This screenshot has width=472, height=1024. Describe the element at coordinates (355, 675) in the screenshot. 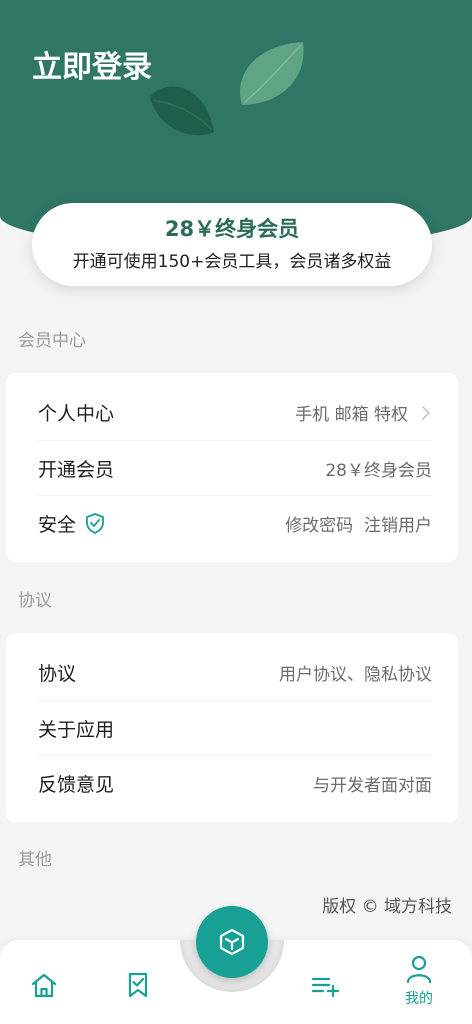

I see `row-value: 用户协议、隐私协议` at that location.